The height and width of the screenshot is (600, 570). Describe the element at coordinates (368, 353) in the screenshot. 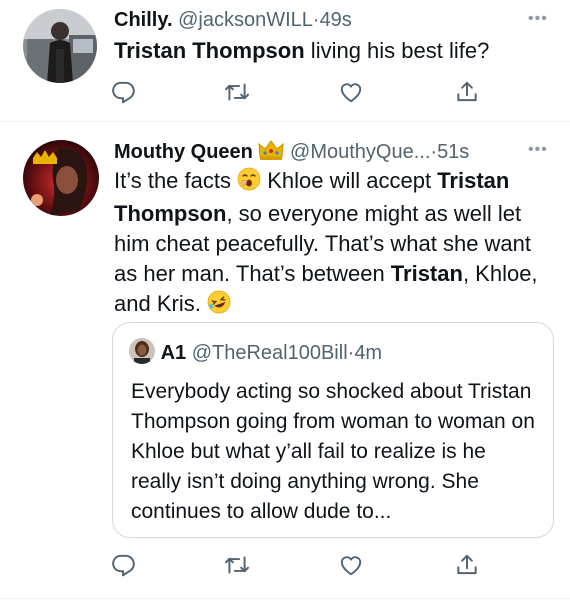

I see `quoted-timestamp: 4m` at that location.